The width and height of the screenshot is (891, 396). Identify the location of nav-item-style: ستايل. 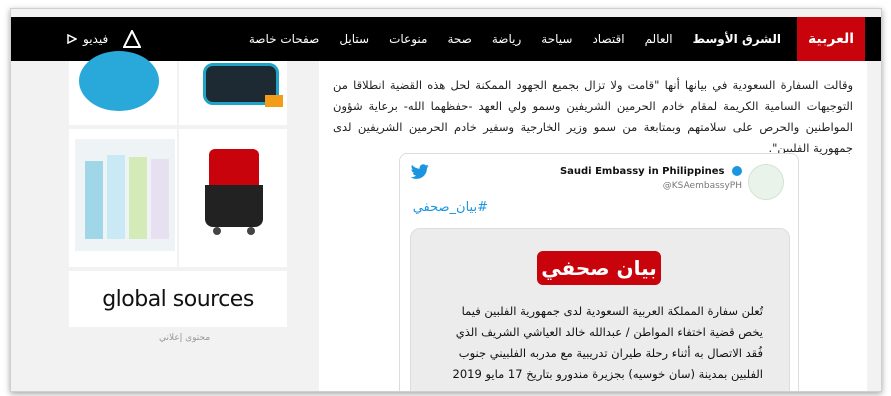
(354, 39).